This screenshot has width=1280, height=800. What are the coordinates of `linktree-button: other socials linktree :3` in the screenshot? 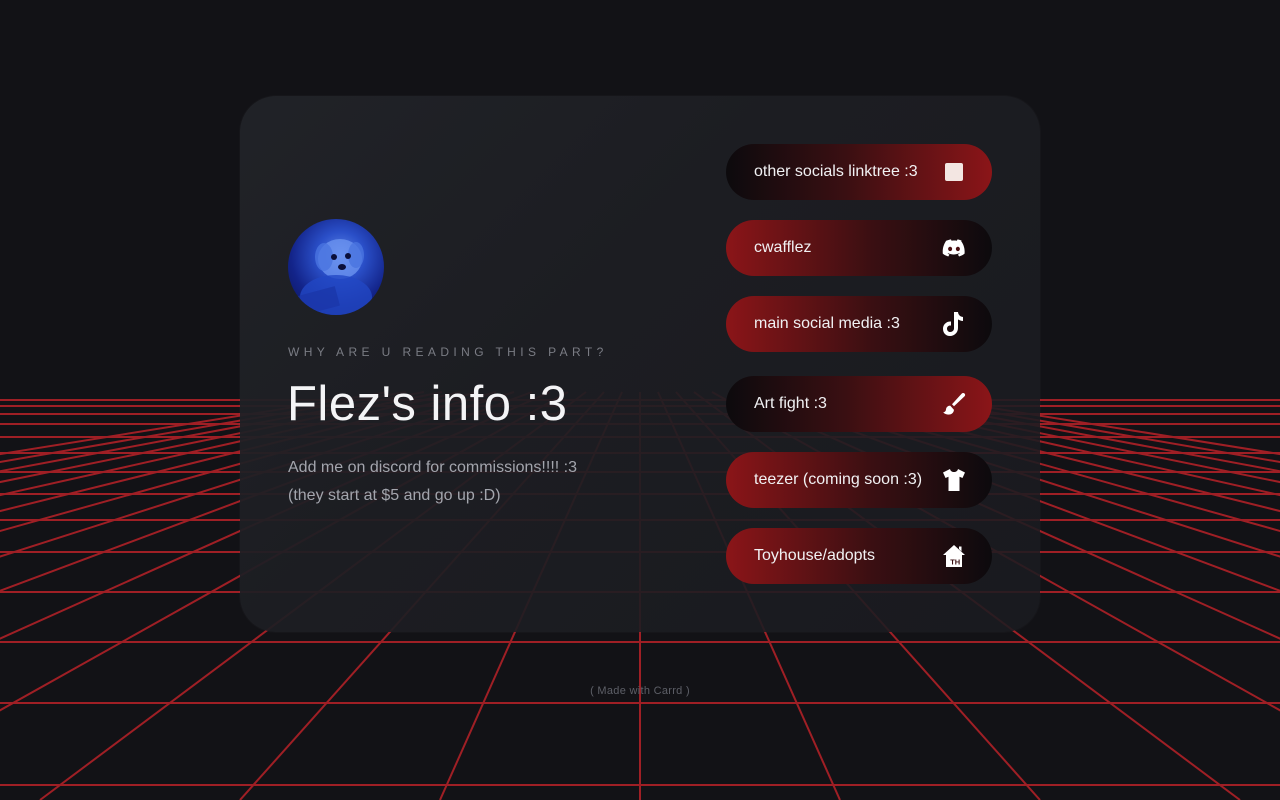 It's located at (859, 172).